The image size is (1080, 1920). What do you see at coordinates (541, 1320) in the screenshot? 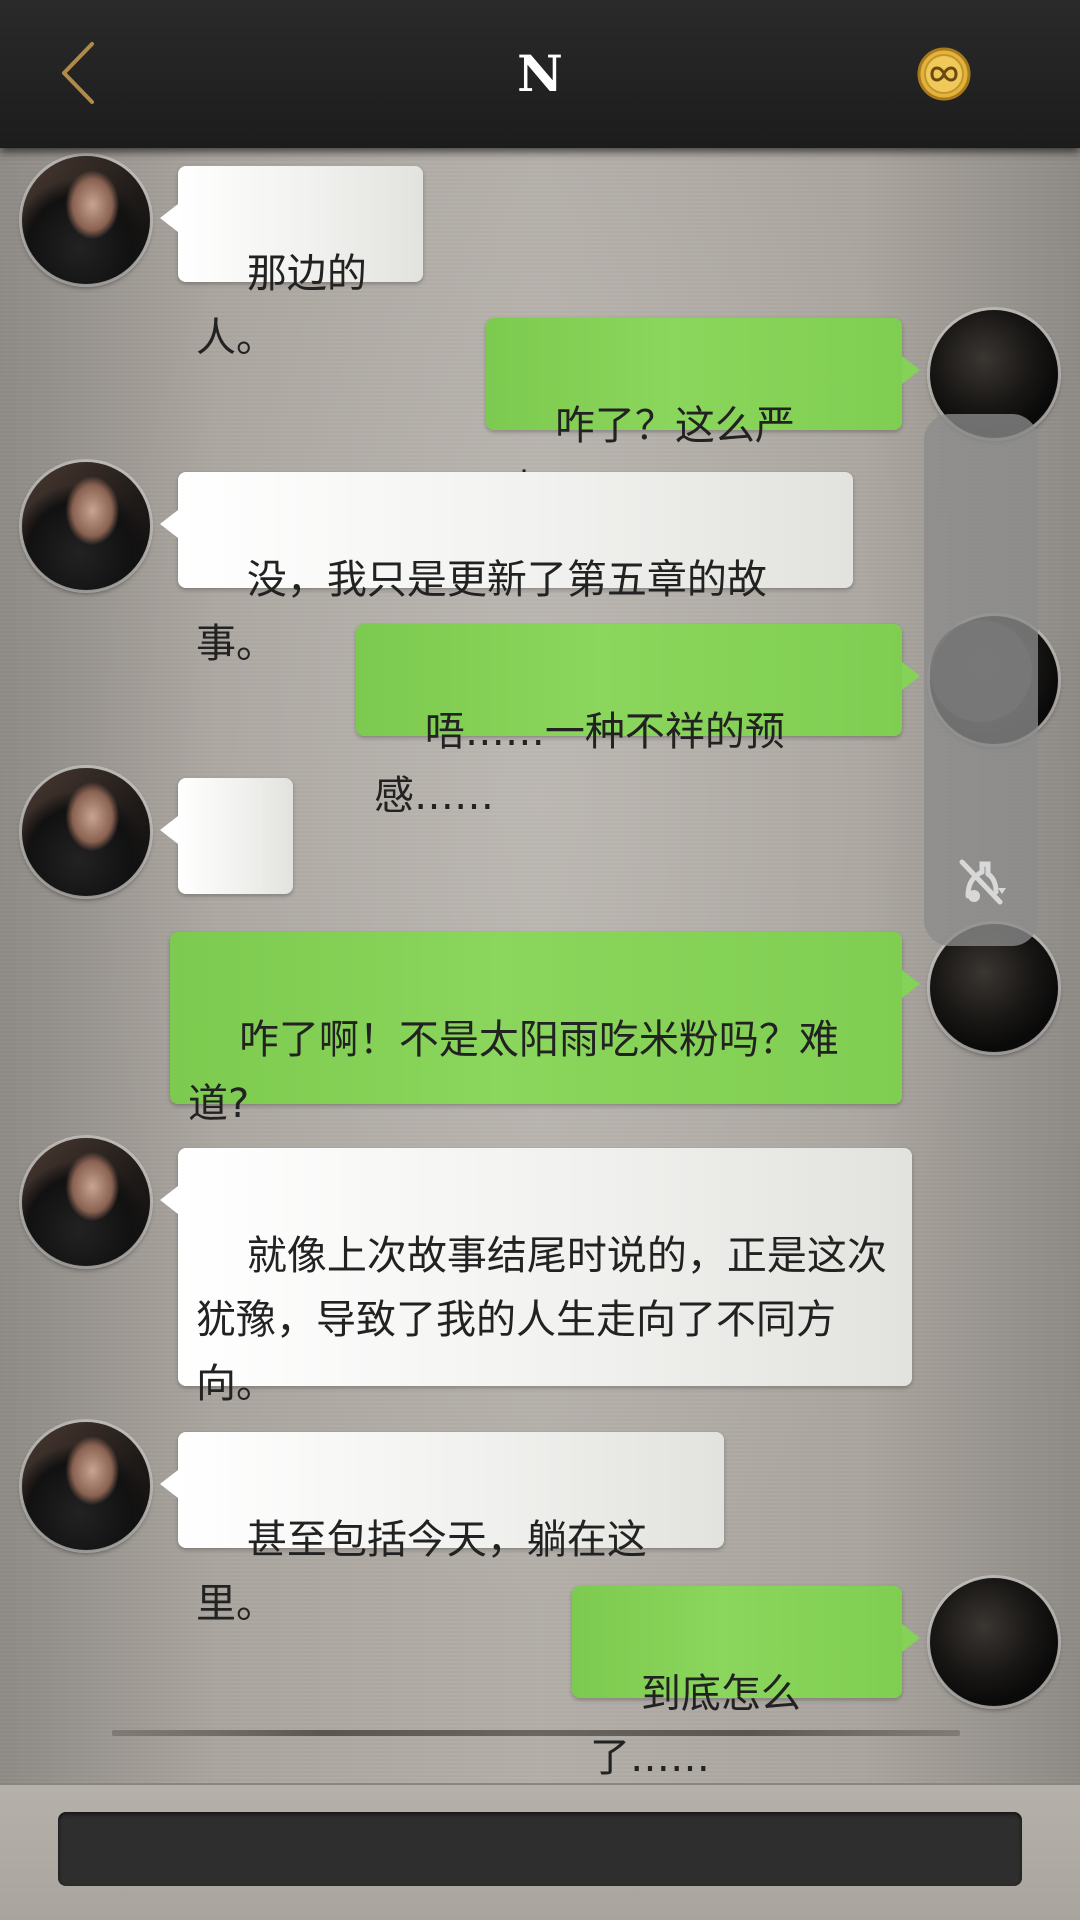
I see `message-text: 就像上次故事结尾时说的，正是这次 犹豫，导致了我的人生走向了不同方 向。` at bounding box center [541, 1320].